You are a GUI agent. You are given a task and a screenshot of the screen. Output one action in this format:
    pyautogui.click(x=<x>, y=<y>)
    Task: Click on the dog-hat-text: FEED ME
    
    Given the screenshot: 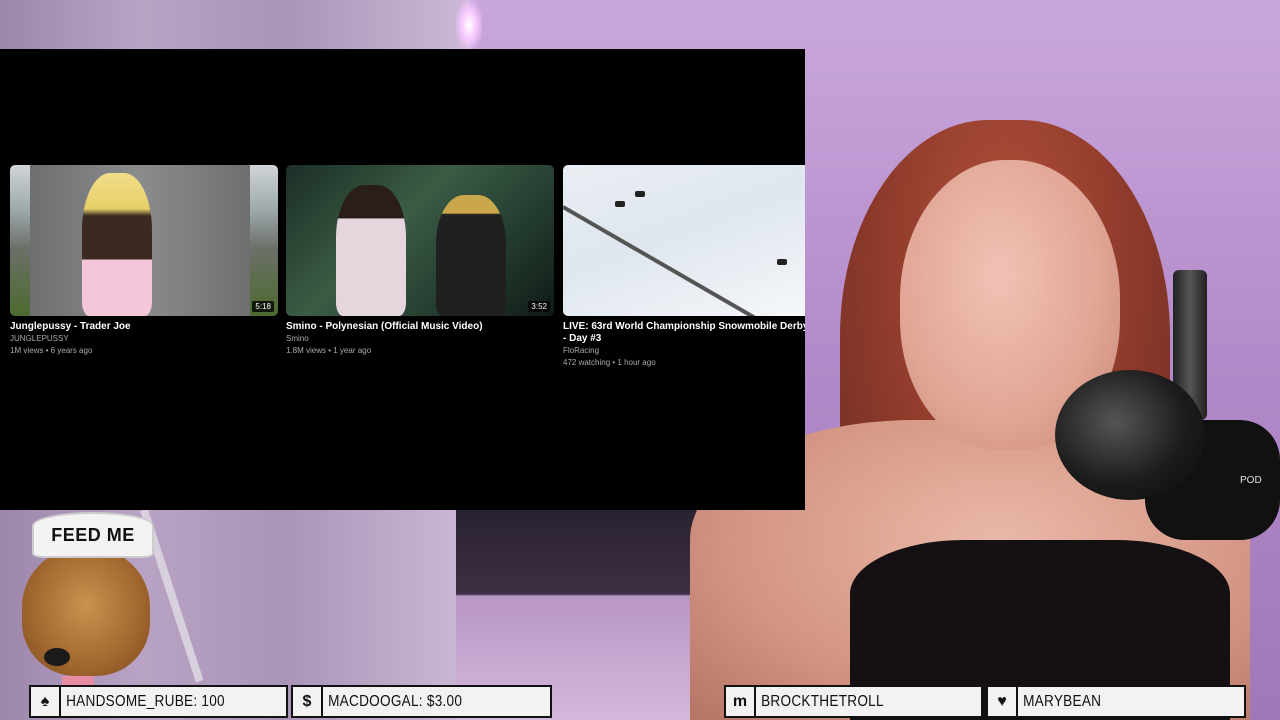 What is the action you would take?
    pyautogui.click(x=93, y=534)
    